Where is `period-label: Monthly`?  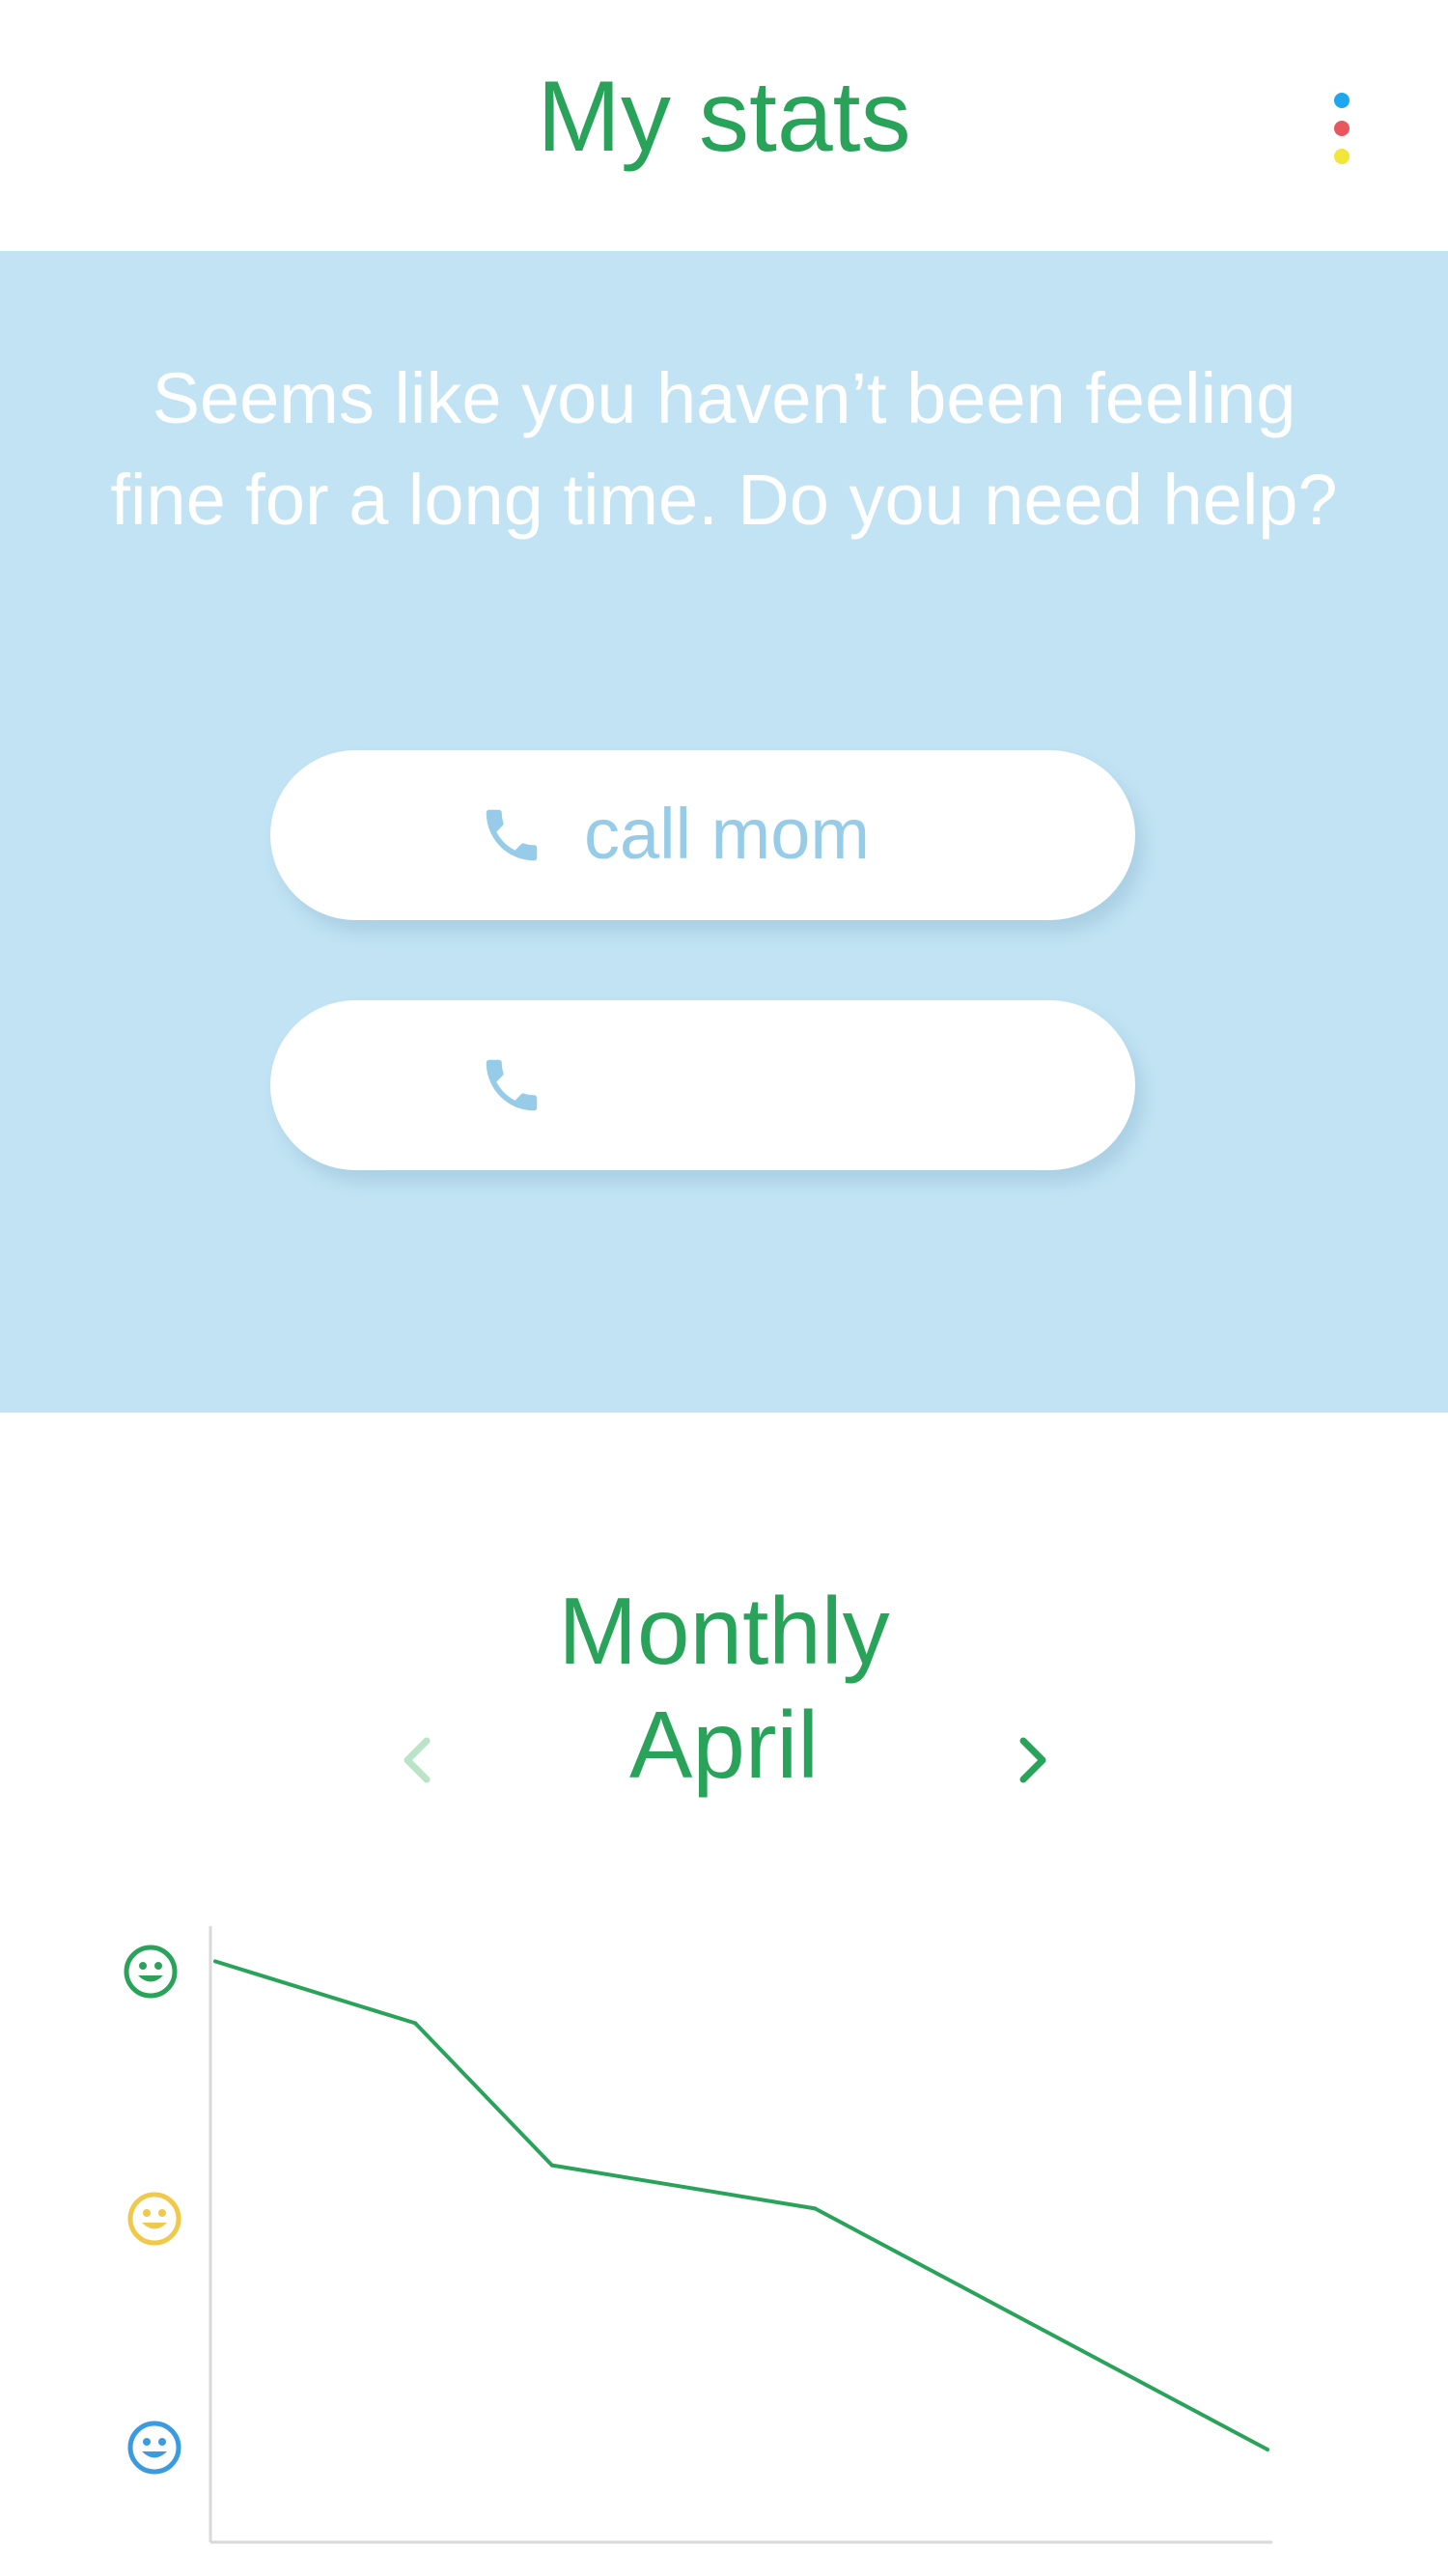
period-label: Monthly is located at coordinates (724, 1631).